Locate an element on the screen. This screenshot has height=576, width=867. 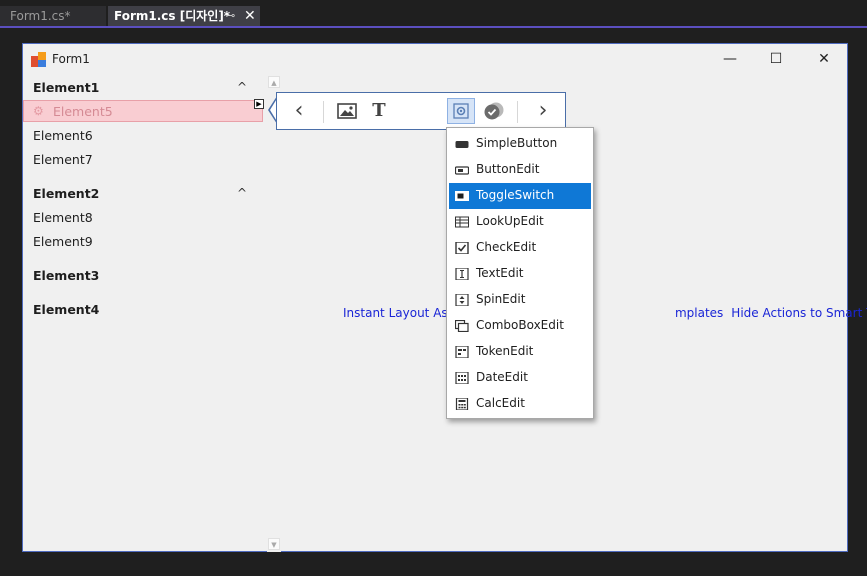
image-icon is located at coordinates (347, 111).